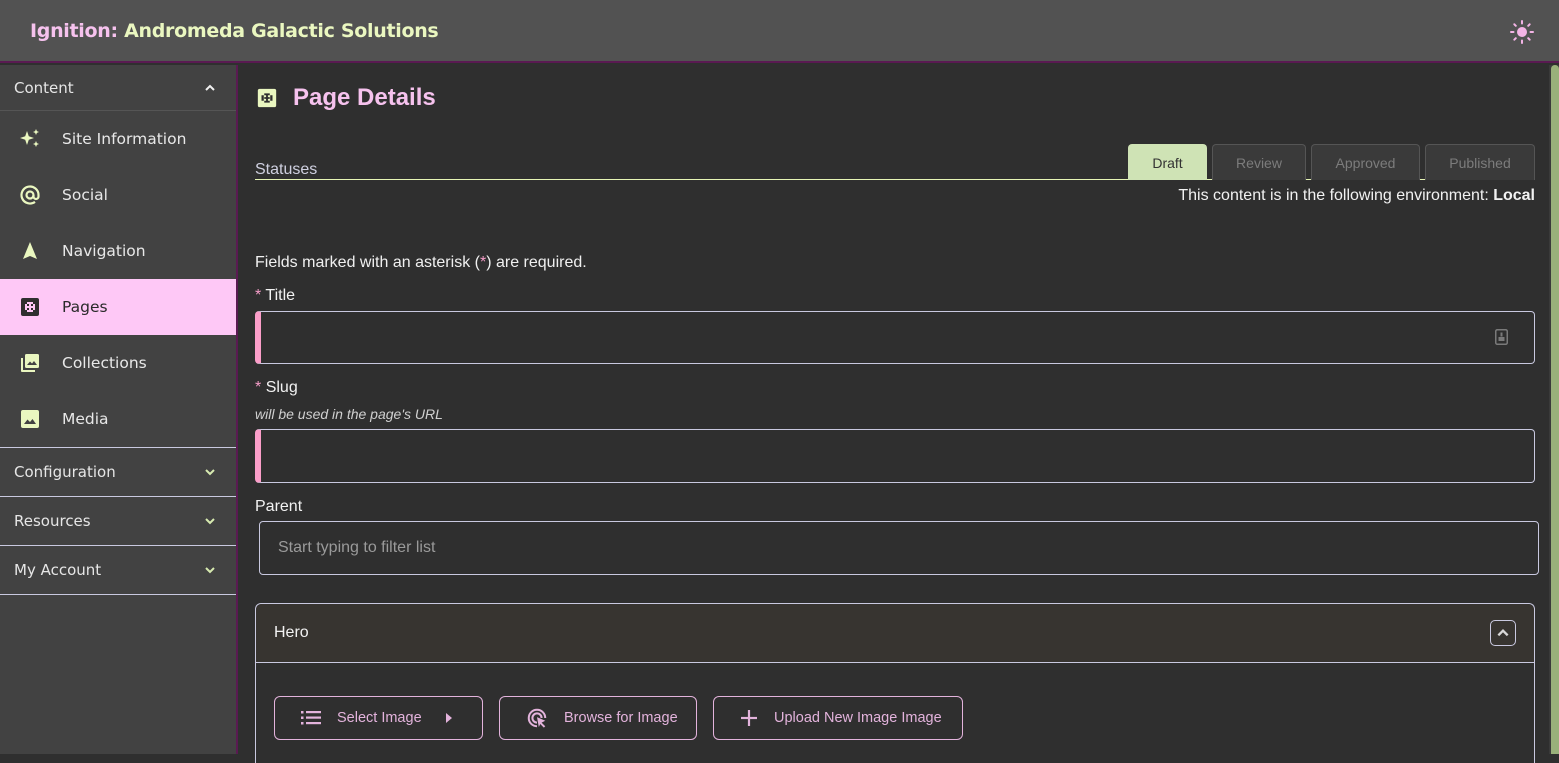 The width and height of the screenshot is (1559, 763). I want to click on sidebar-item-collections: Collections, so click(118, 363).